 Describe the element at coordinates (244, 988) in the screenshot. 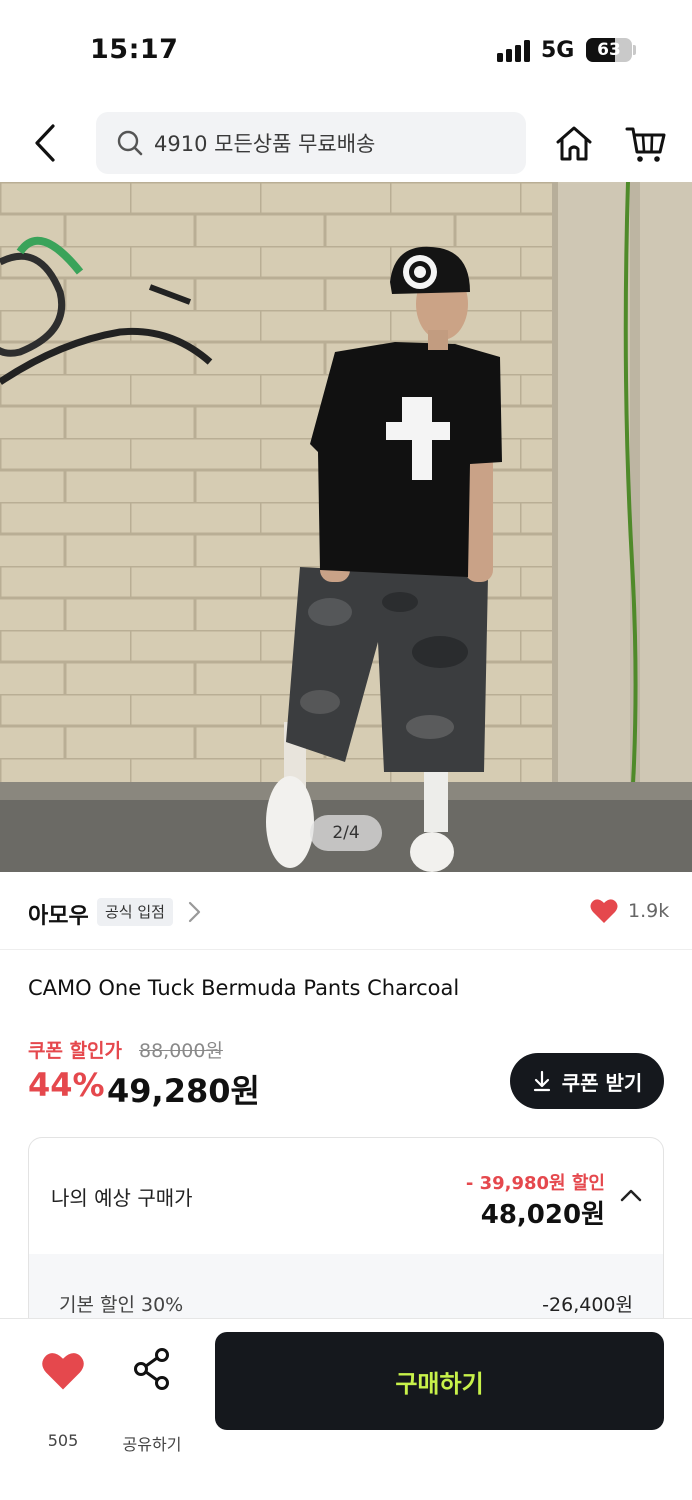

I see `product-title: CAMO One Tuck Bermuda Pants Charcoal` at that location.